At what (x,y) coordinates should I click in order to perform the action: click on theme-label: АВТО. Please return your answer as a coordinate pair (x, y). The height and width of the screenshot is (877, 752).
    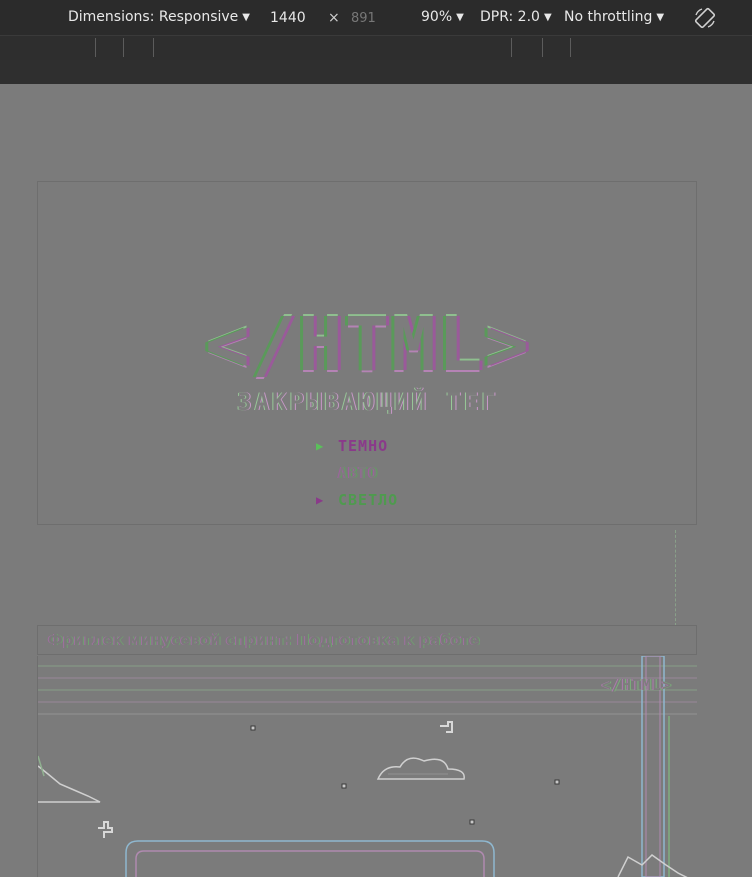
    Looking at the image, I should click on (358, 472).